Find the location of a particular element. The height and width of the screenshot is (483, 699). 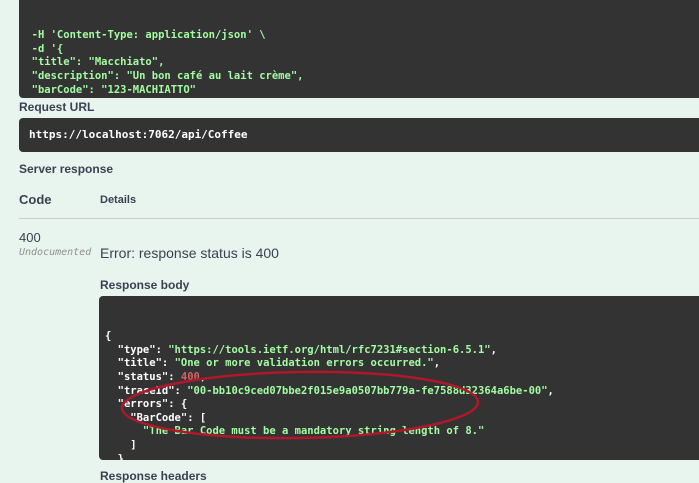

red-ellipse-annotation is located at coordinates (300, 405).